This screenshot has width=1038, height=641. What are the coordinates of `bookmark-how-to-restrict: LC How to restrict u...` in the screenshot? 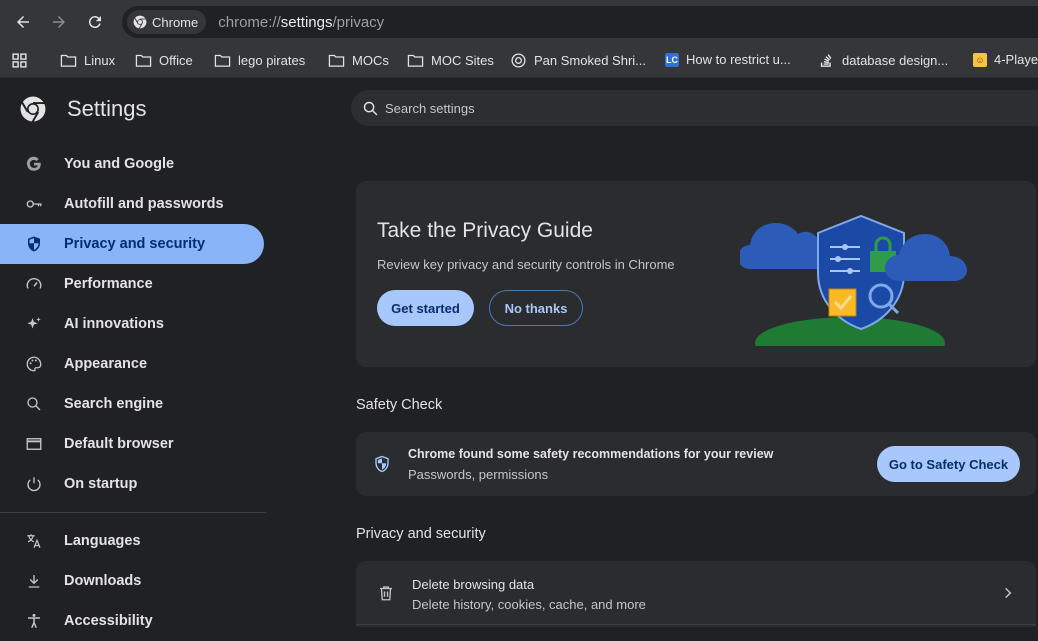 It's located at (728, 59).